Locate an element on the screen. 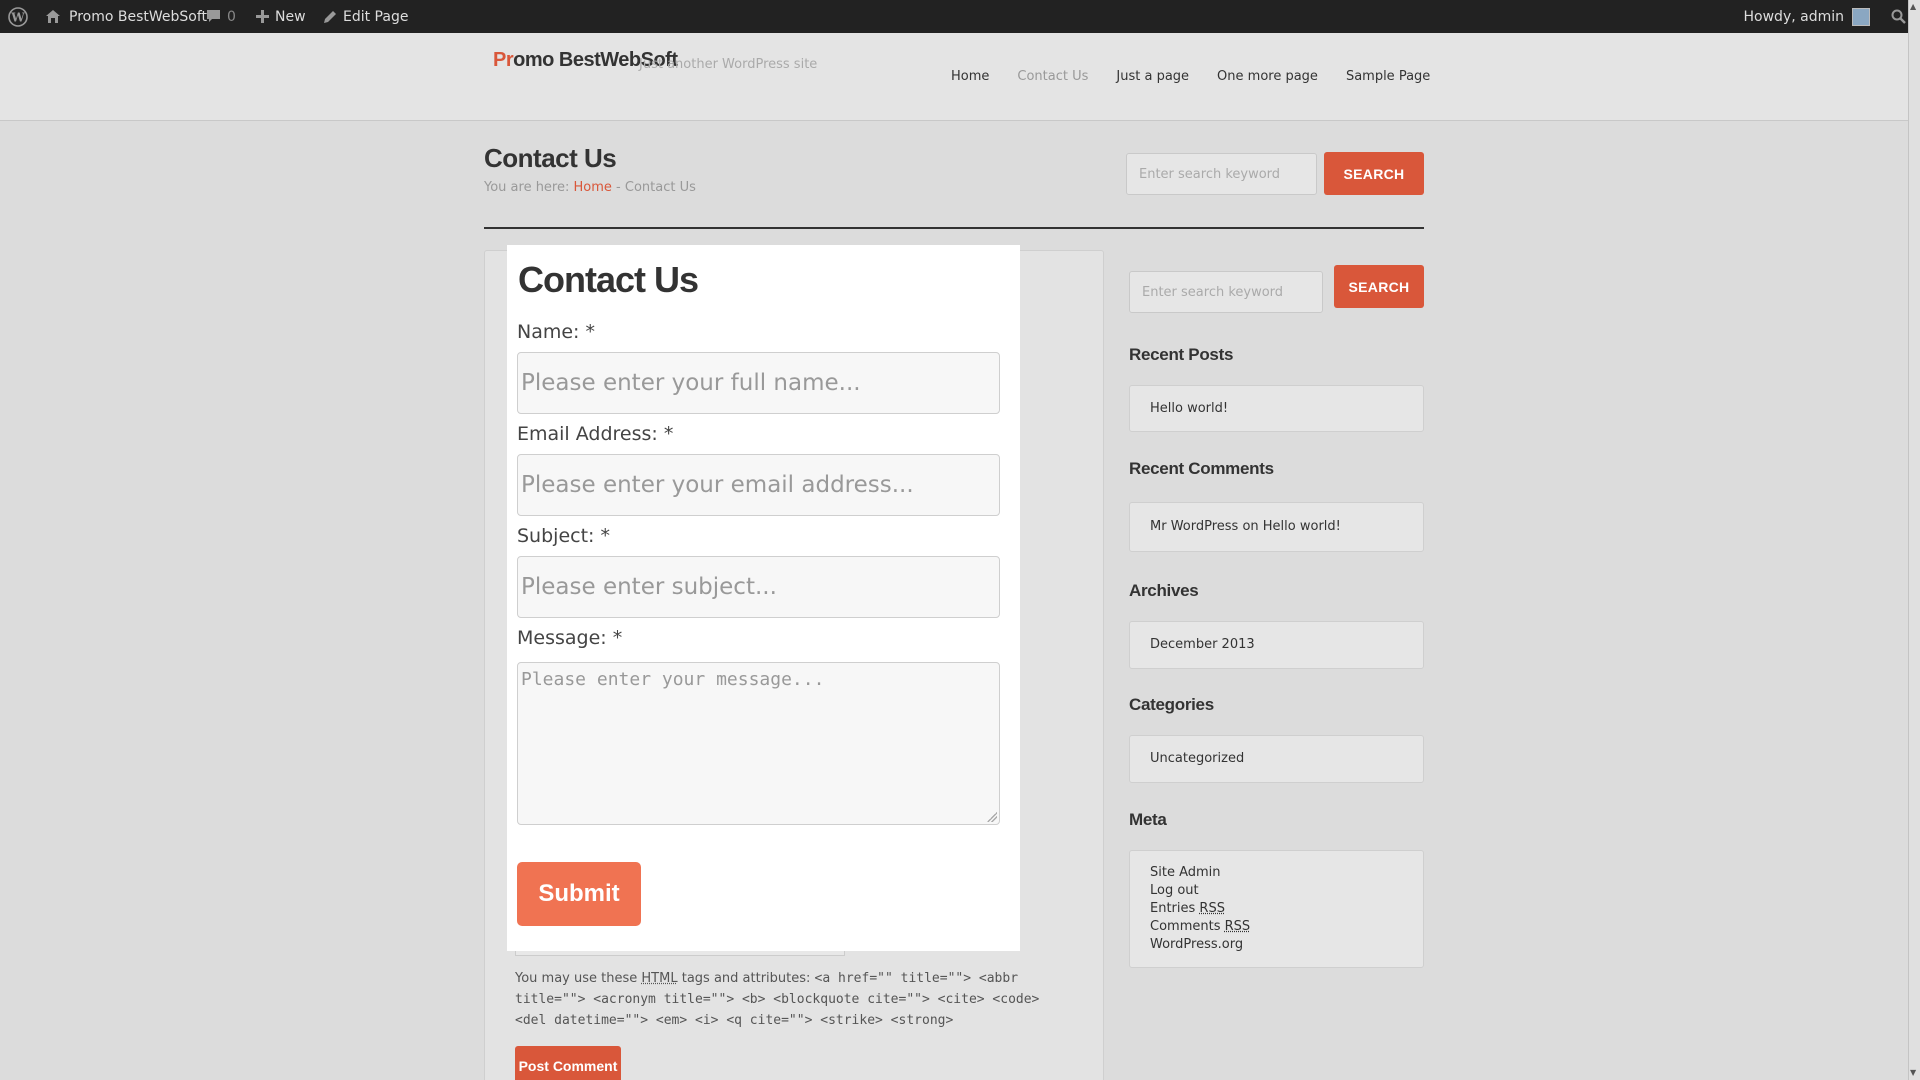 The image size is (1920, 1080). meta-site-admin: Site Admin is located at coordinates (1276, 873).